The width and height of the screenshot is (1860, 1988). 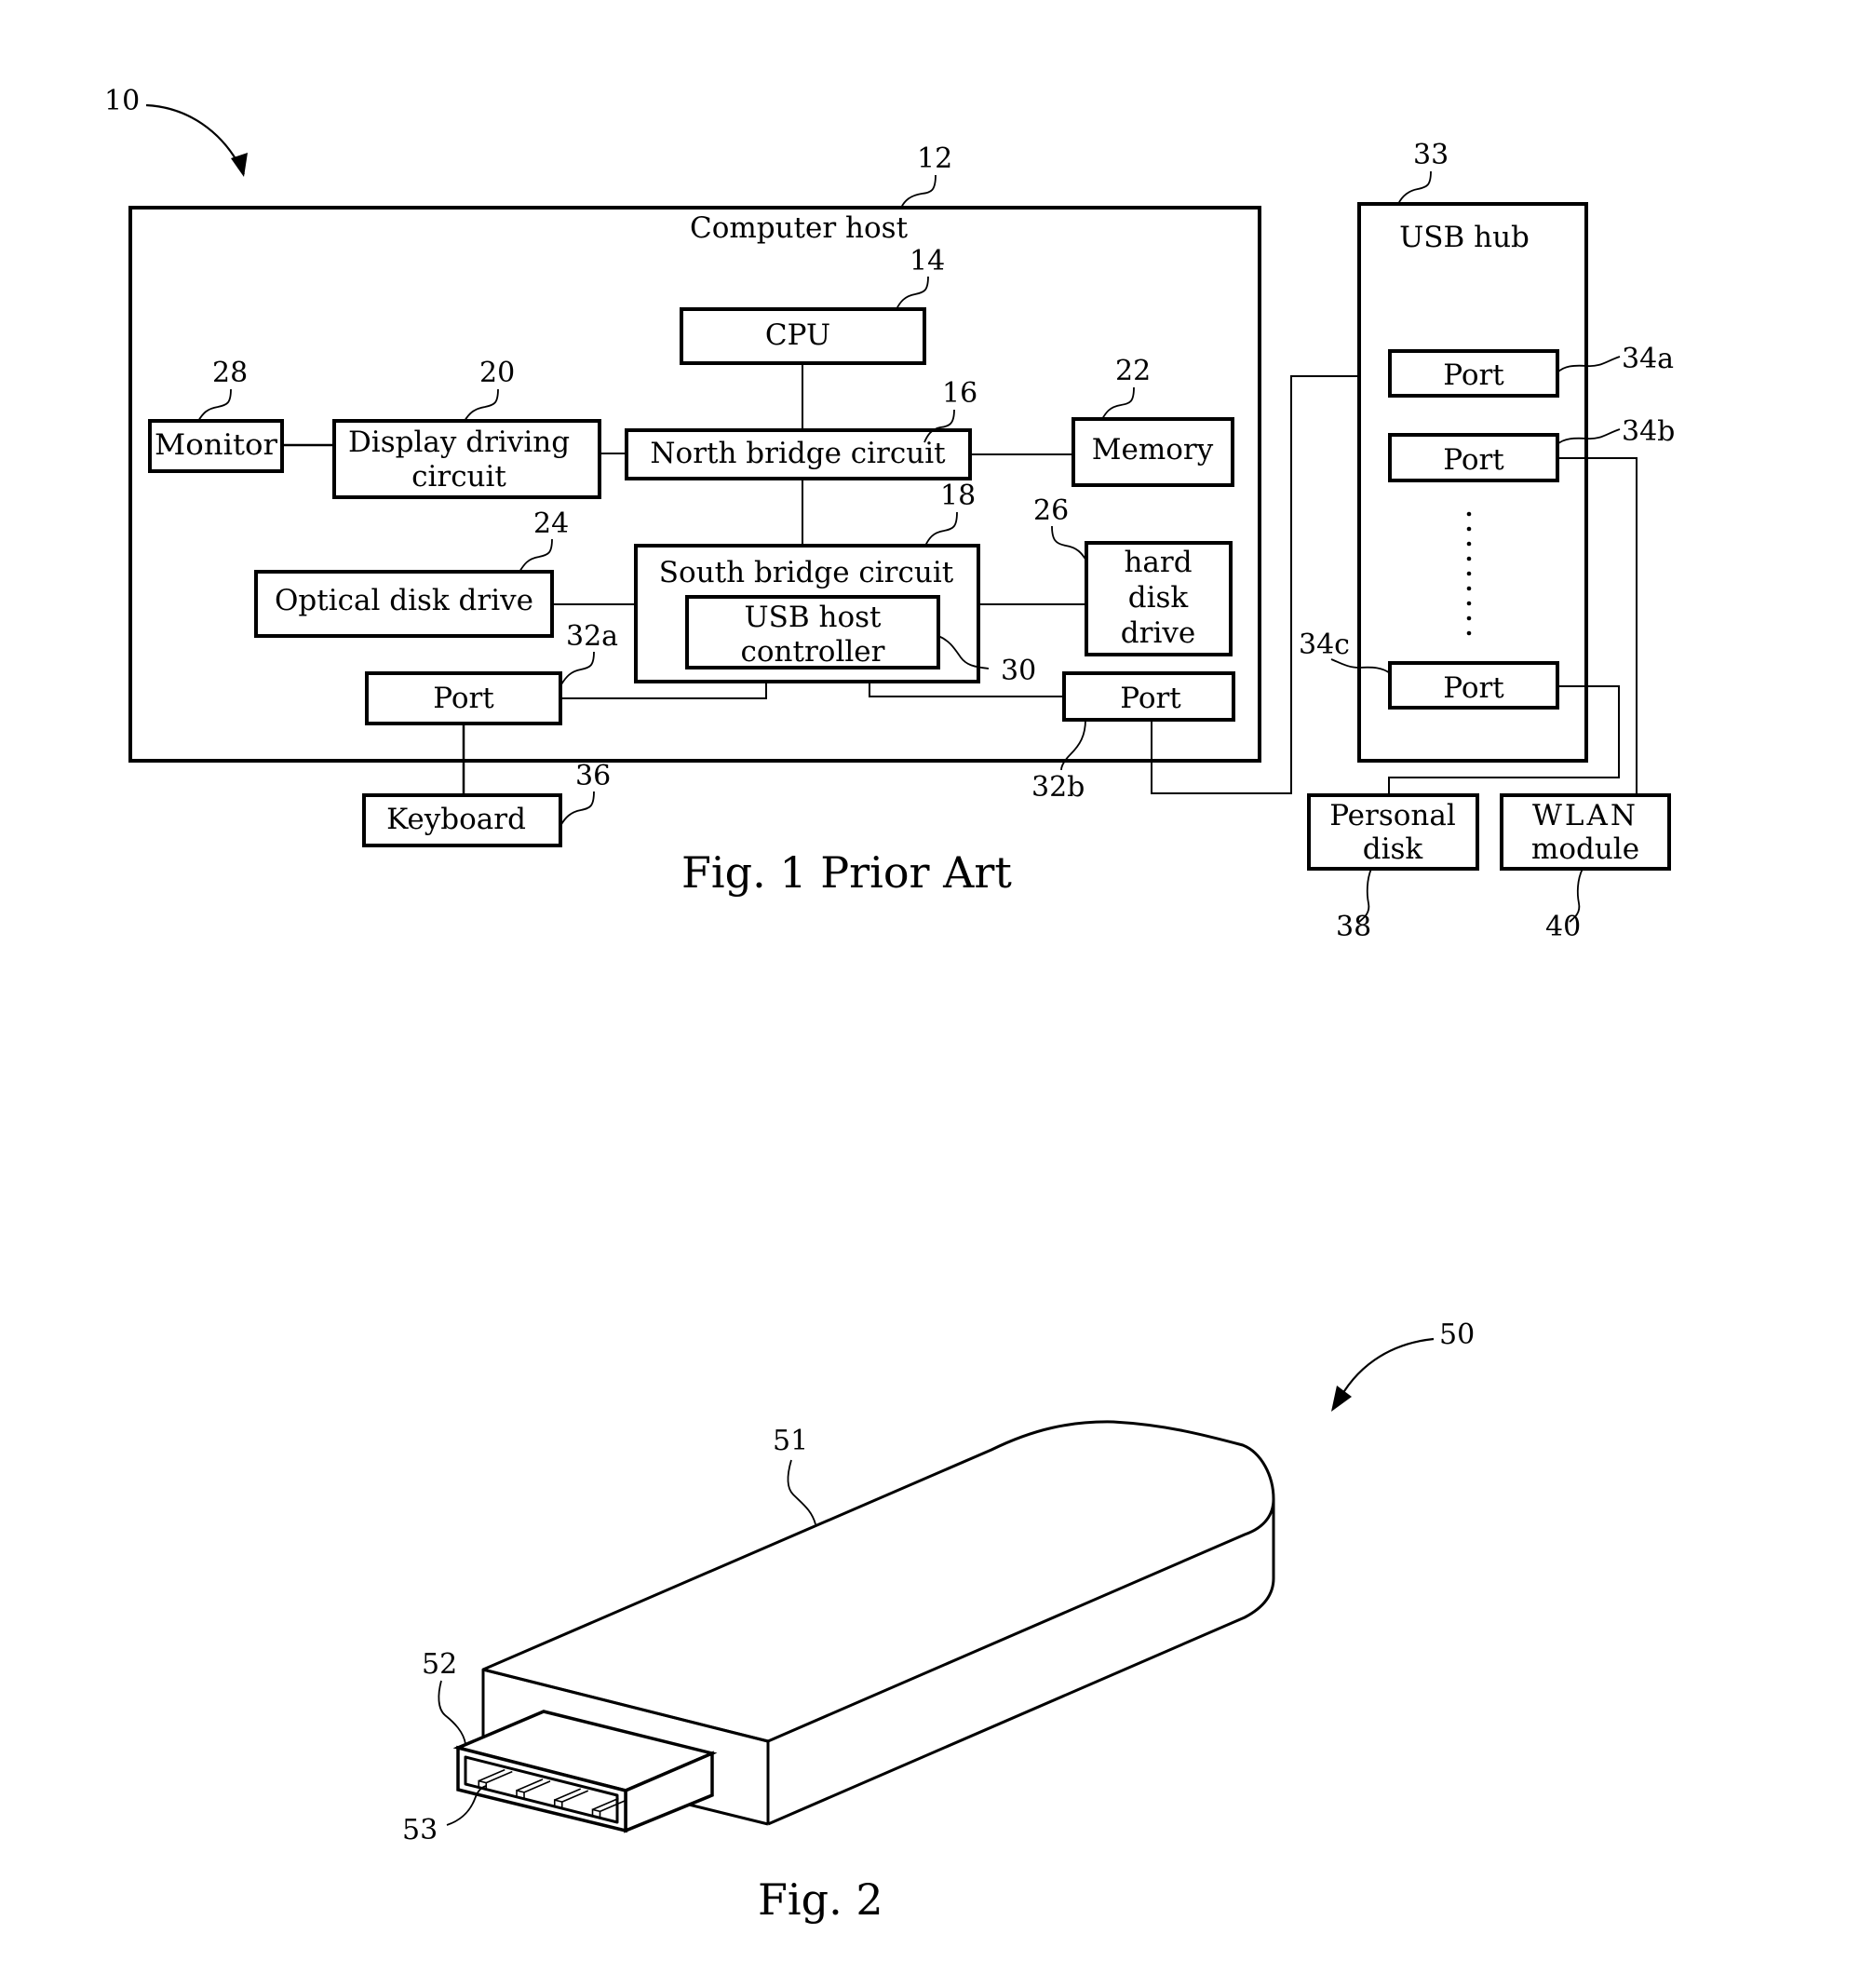 What do you see at coordinates (1153, 450) in the screenshot?
I see `memory-label: Memory` at bounding box center [1153, 450].